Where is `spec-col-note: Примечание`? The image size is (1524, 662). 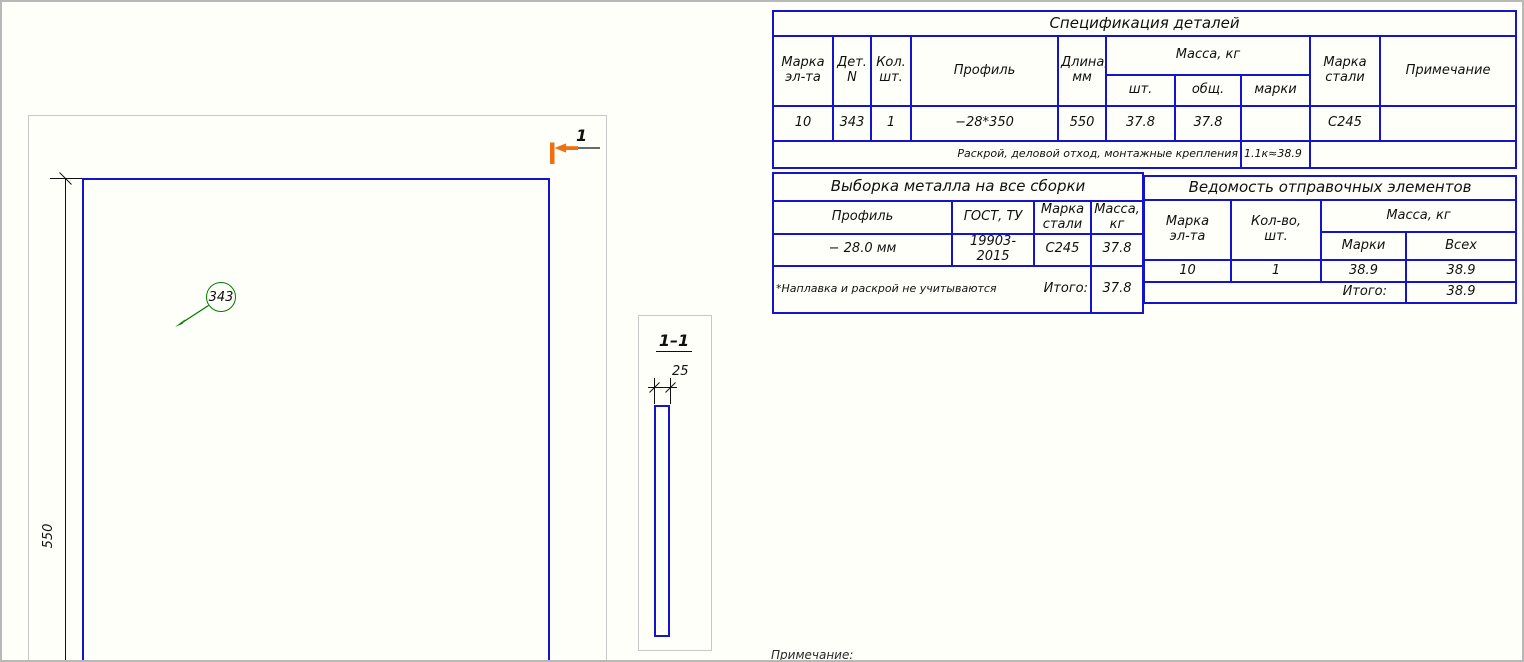
spec-col-note: Примечание is located at coordinates (1448, 71).